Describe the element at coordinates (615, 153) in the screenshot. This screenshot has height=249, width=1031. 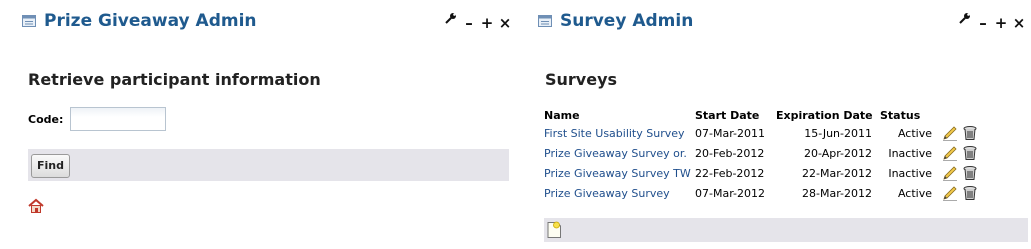
I see `survey-link: Prize Giveaway Survey or.` at that location.